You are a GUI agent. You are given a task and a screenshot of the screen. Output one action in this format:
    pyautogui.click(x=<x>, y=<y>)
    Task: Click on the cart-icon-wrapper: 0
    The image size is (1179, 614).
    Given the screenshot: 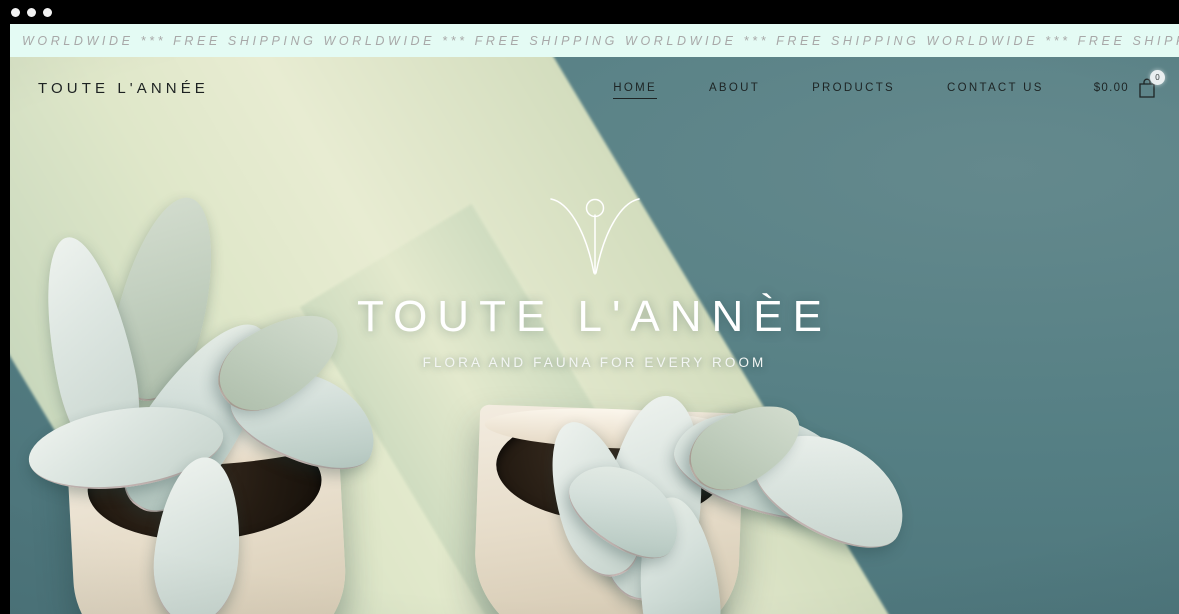 What is the action you would take?
    pyautogui.click(x=1151, y=84)
    